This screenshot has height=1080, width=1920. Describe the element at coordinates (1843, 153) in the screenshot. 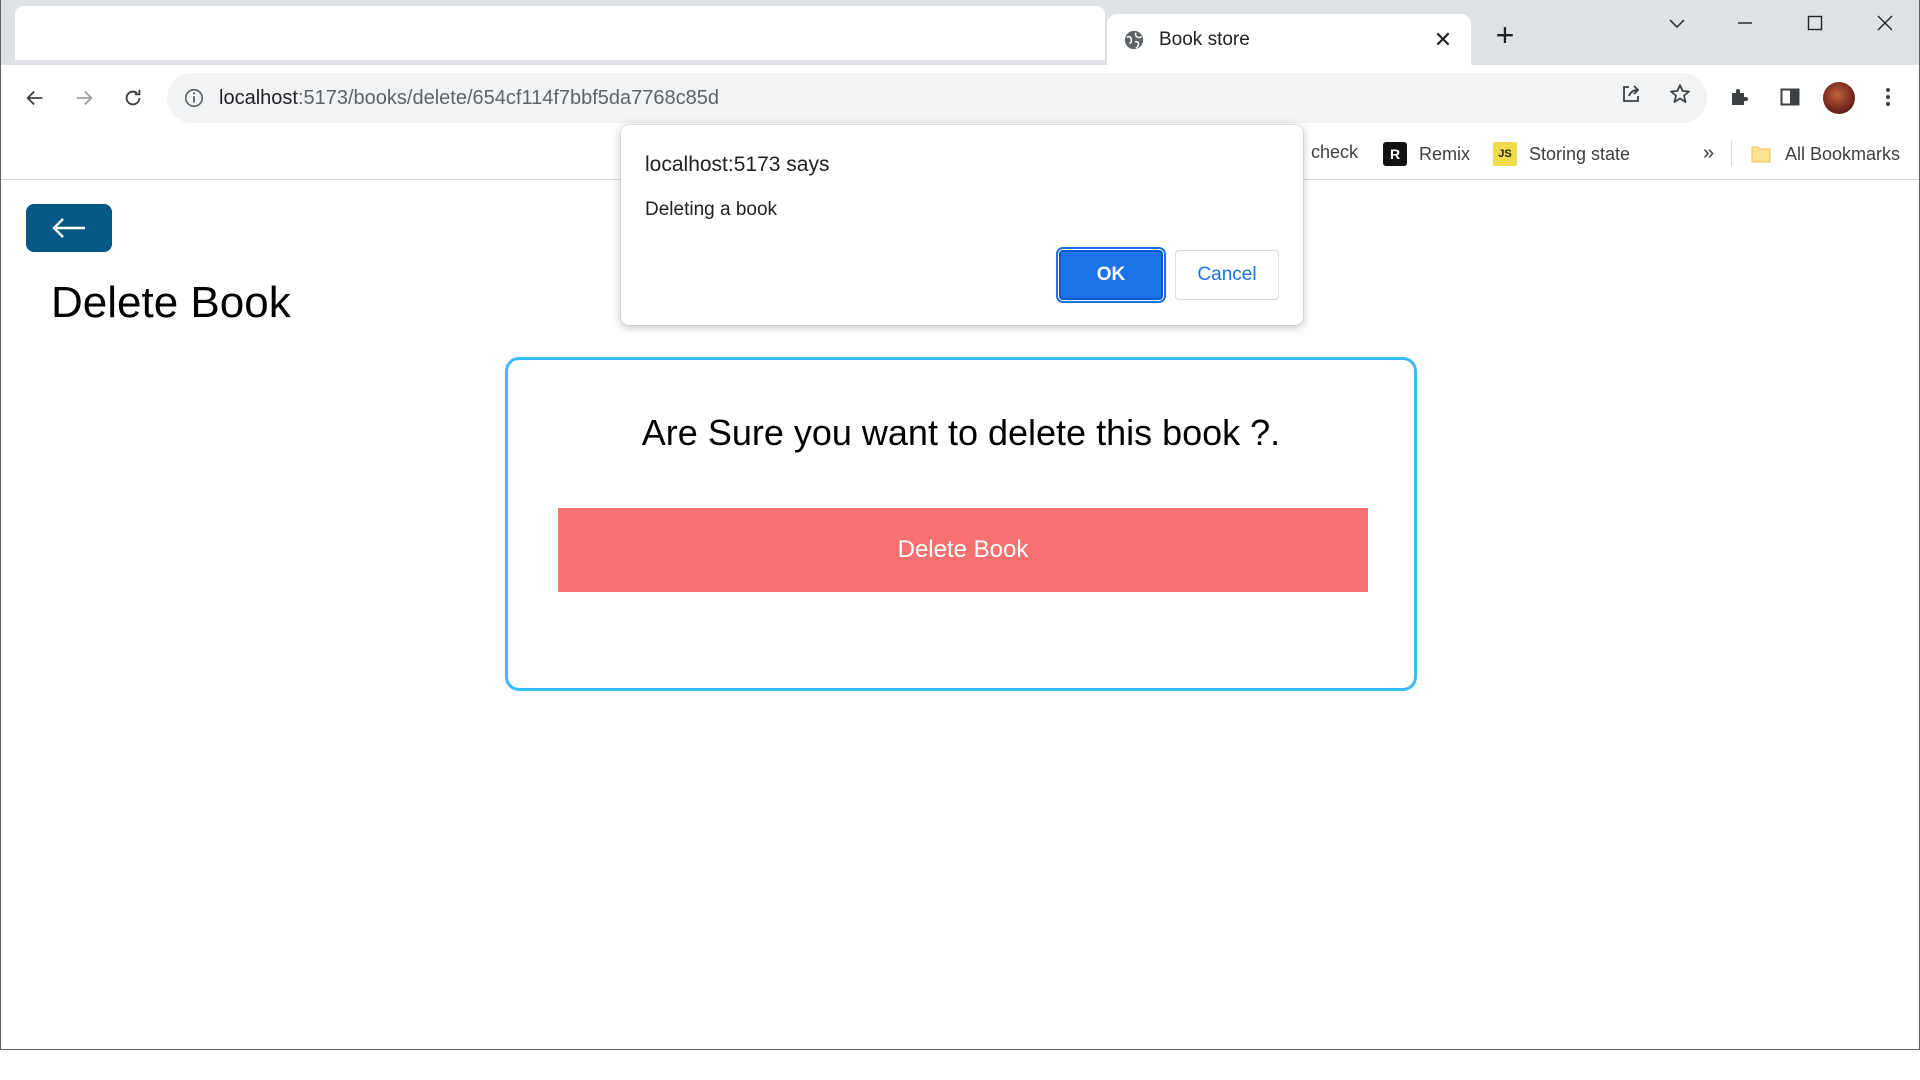

I see `all-bookmarks-label: All Bookmarks` at that location.